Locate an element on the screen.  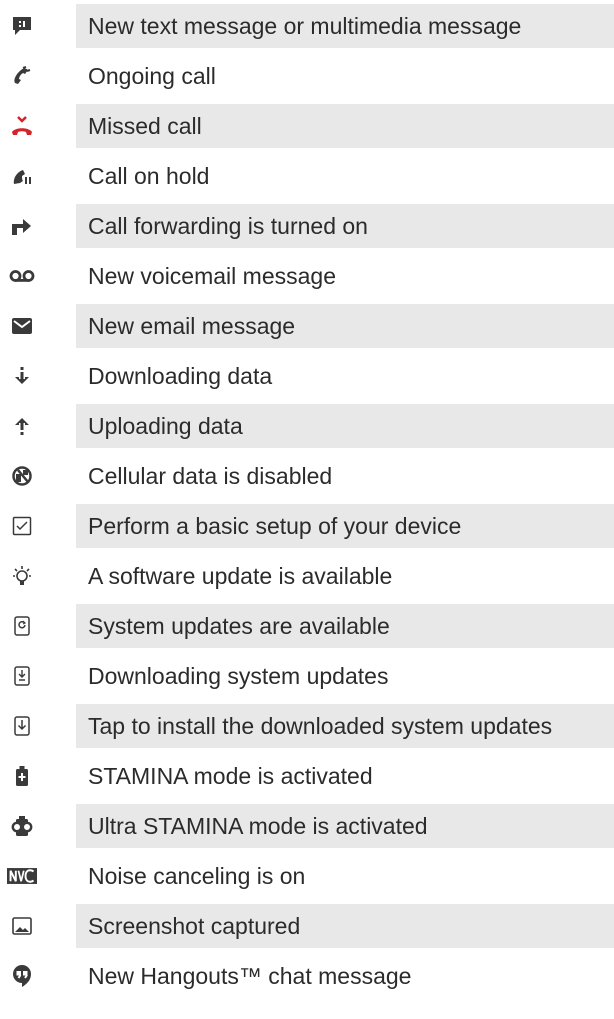
list-item-system-updates: System updates are available is located at coordinates (307, 626).